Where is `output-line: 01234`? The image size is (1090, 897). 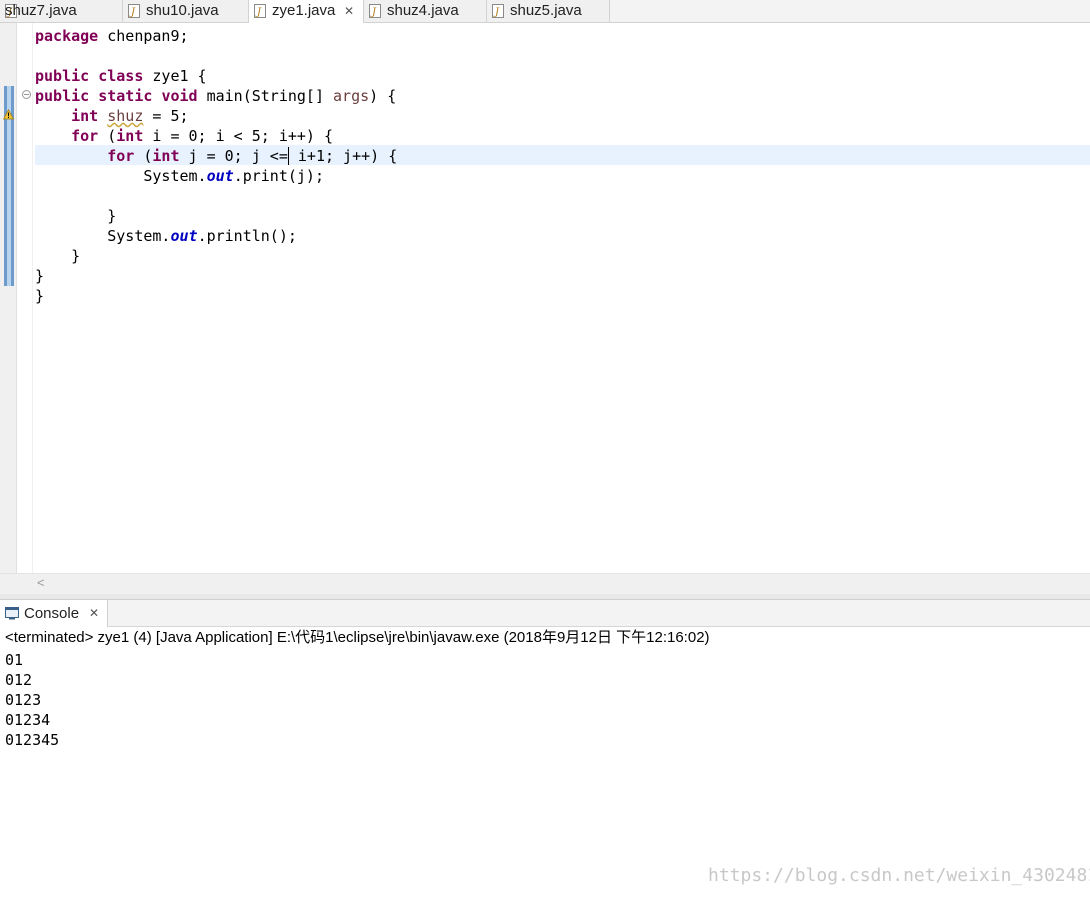 output-line: 01234 is located at coordinates (28, 720).